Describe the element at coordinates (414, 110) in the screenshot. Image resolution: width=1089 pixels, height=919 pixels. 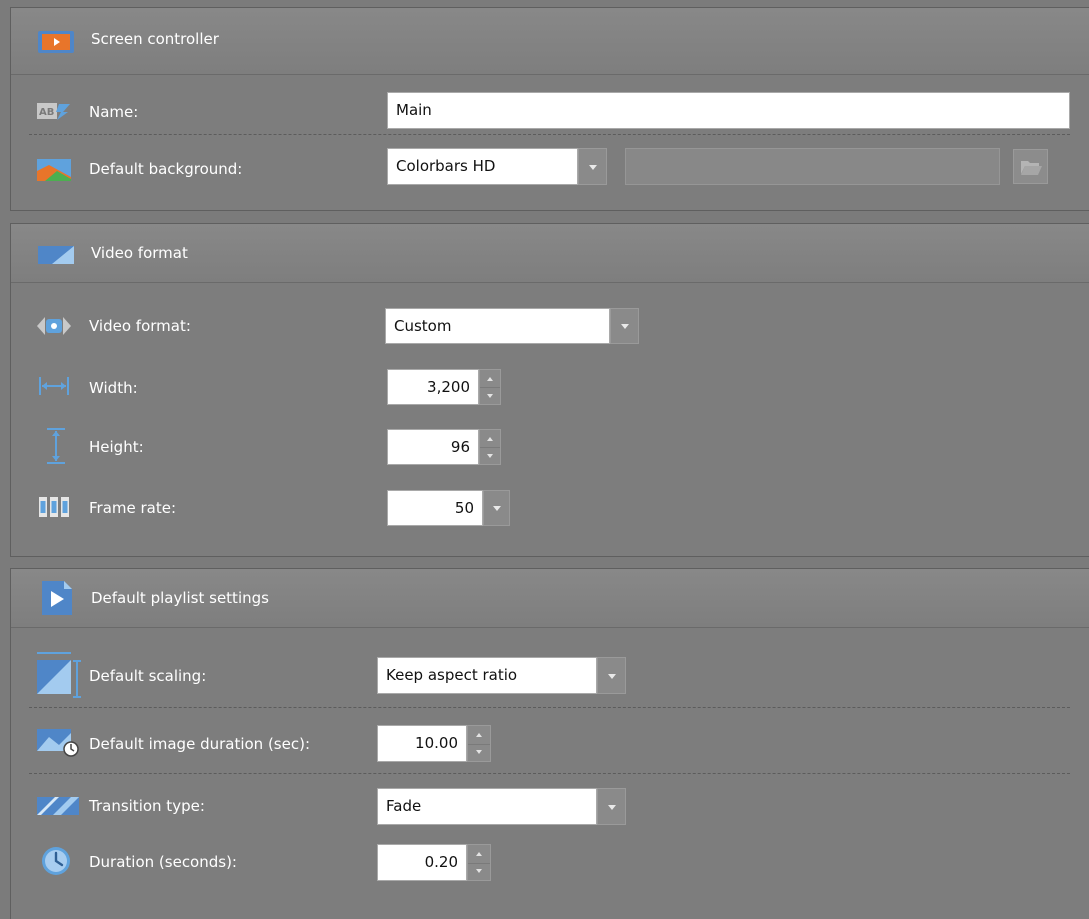
I see `name-input-value: Main` at that location.